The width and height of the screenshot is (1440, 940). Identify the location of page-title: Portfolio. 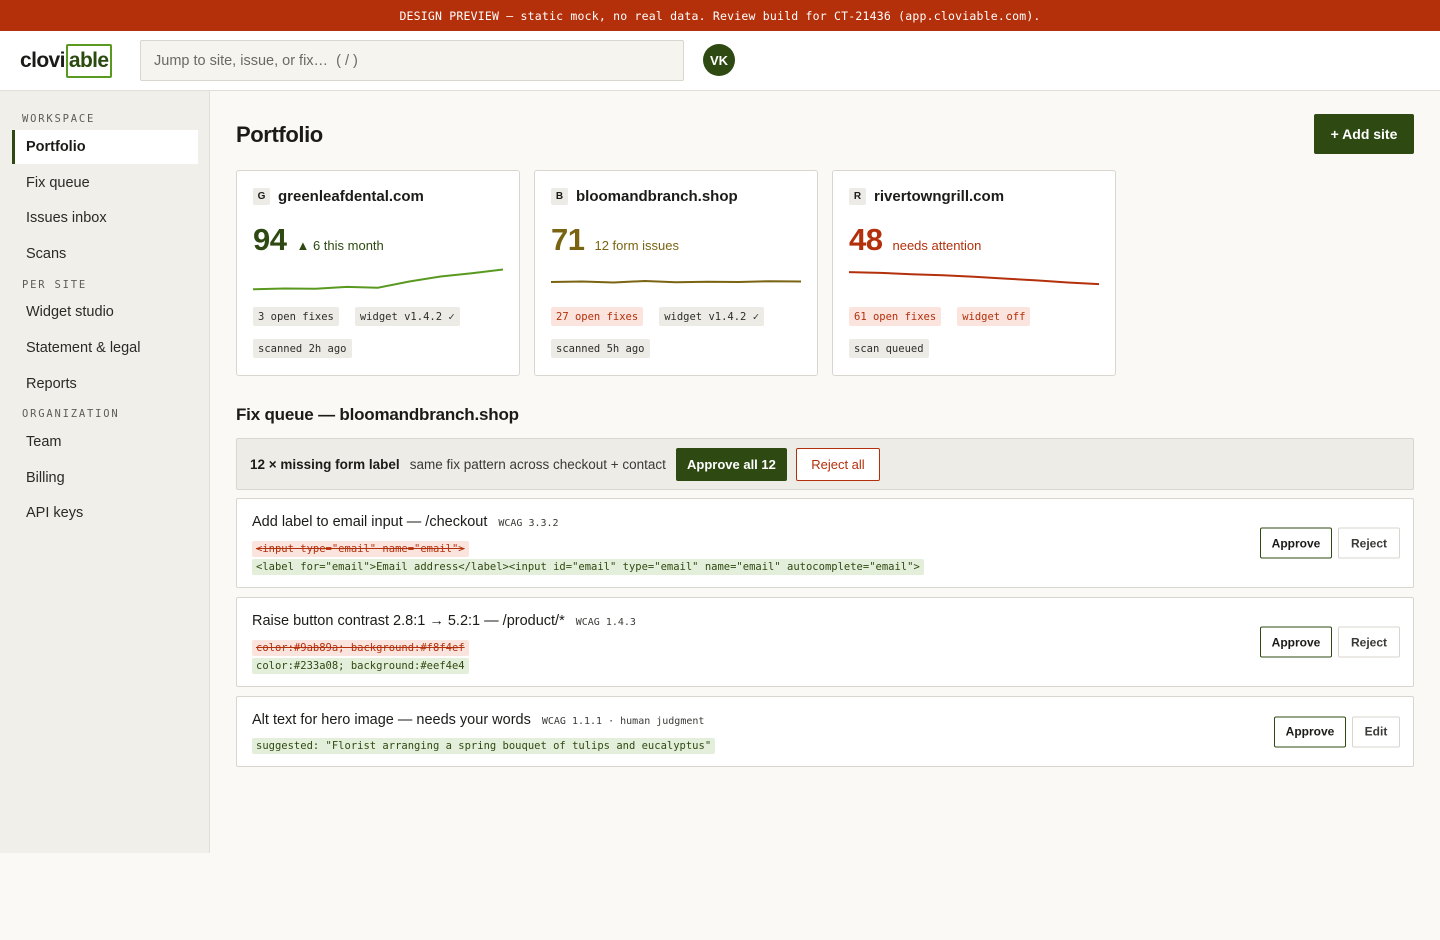
(279, 134).